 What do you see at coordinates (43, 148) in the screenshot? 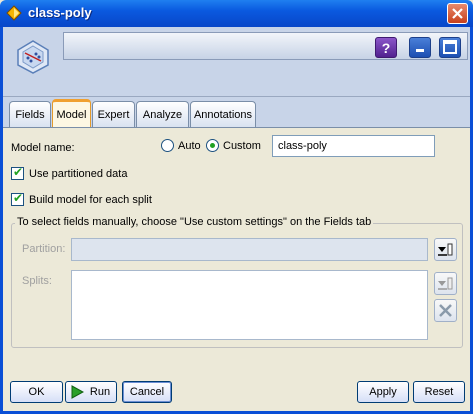
I see `model-name-label: Model name:` at bounding box center [43, 148].